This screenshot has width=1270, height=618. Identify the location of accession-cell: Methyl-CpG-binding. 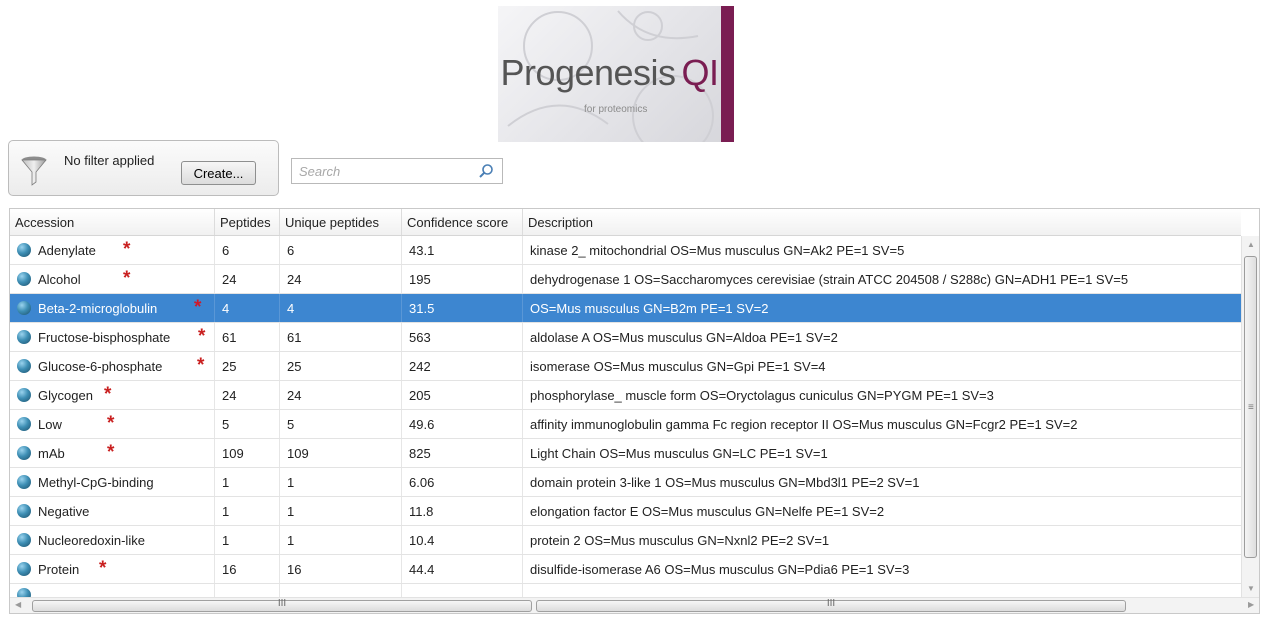
(96, 482).